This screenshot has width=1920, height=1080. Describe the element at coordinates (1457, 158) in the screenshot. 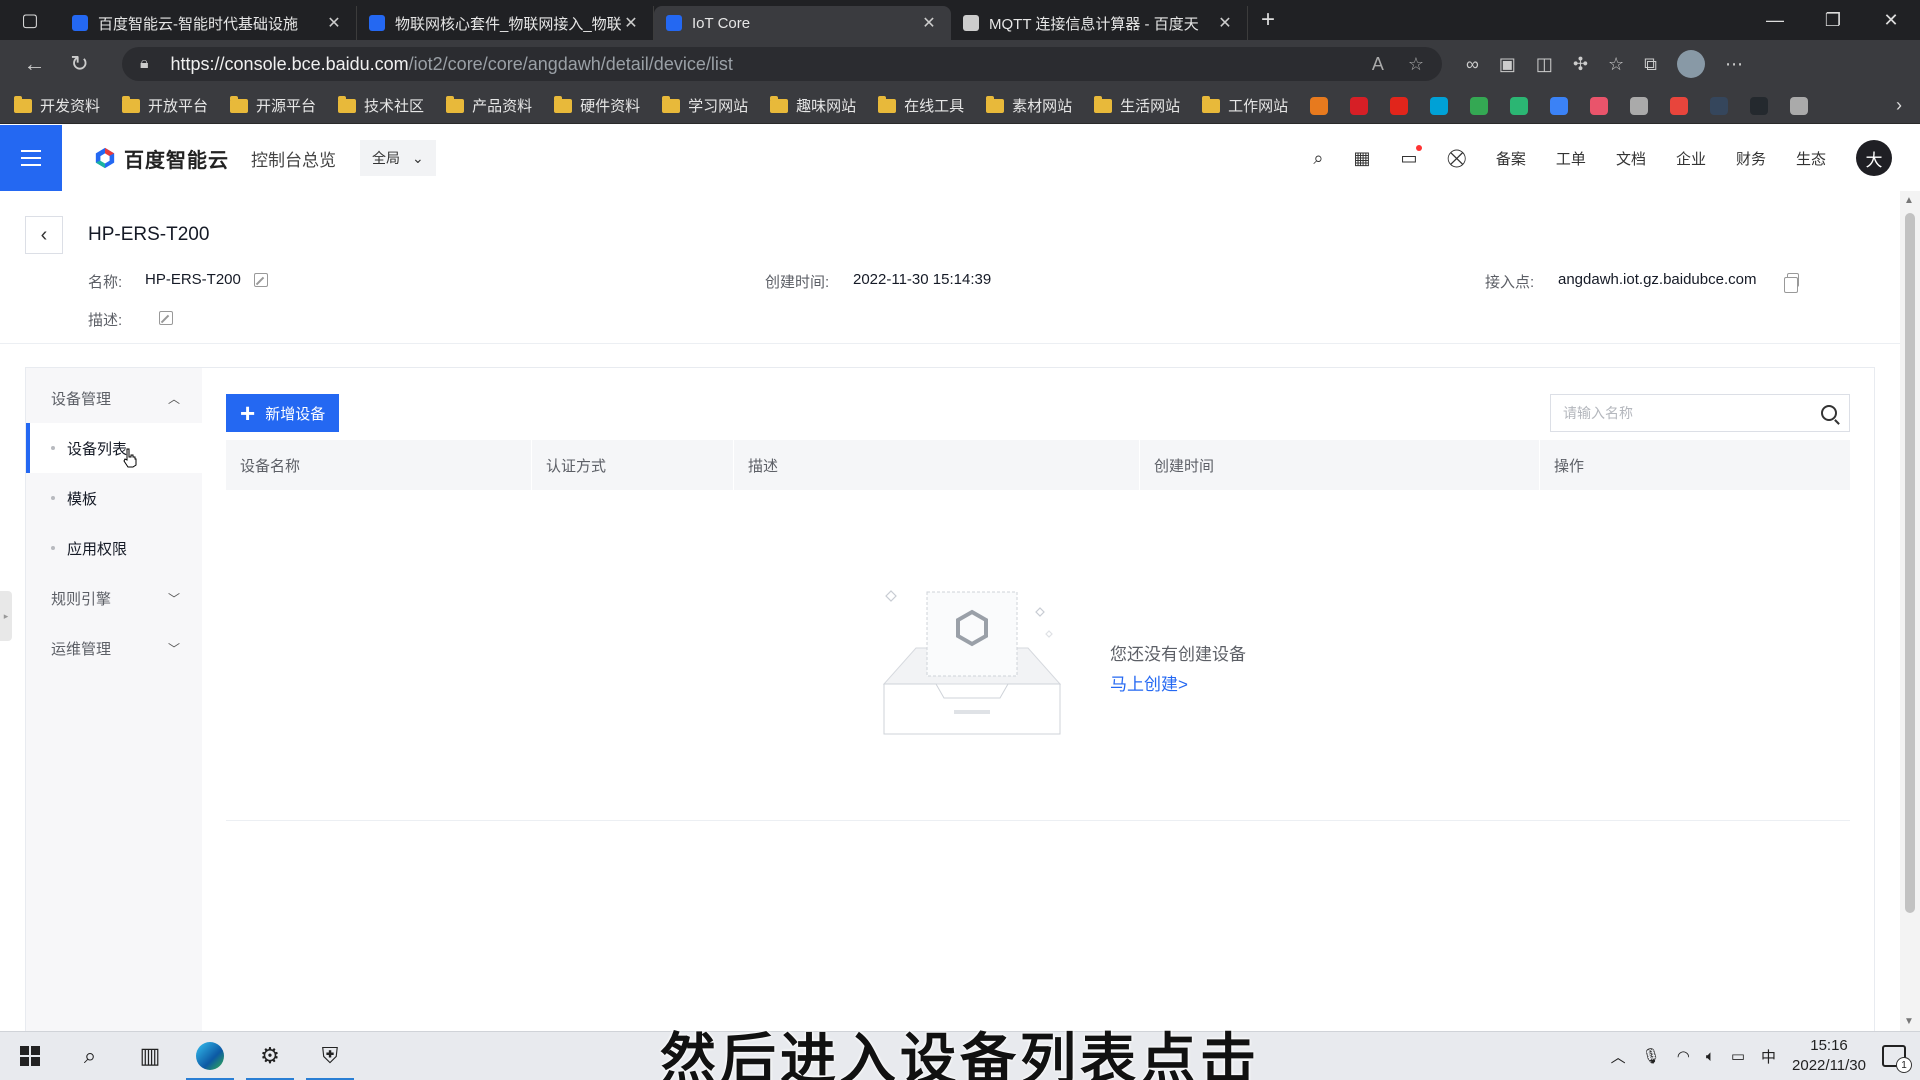

I see `cart-icon: ⛒` at that location.